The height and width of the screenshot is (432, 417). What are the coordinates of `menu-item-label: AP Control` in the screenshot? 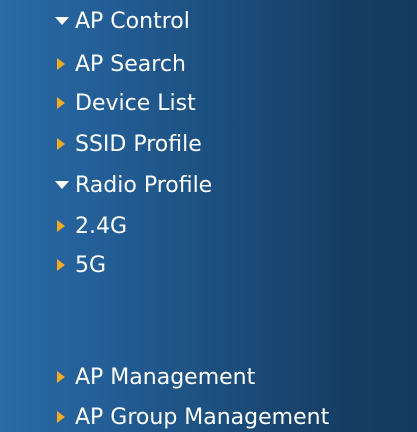 It's located at (132, 21).